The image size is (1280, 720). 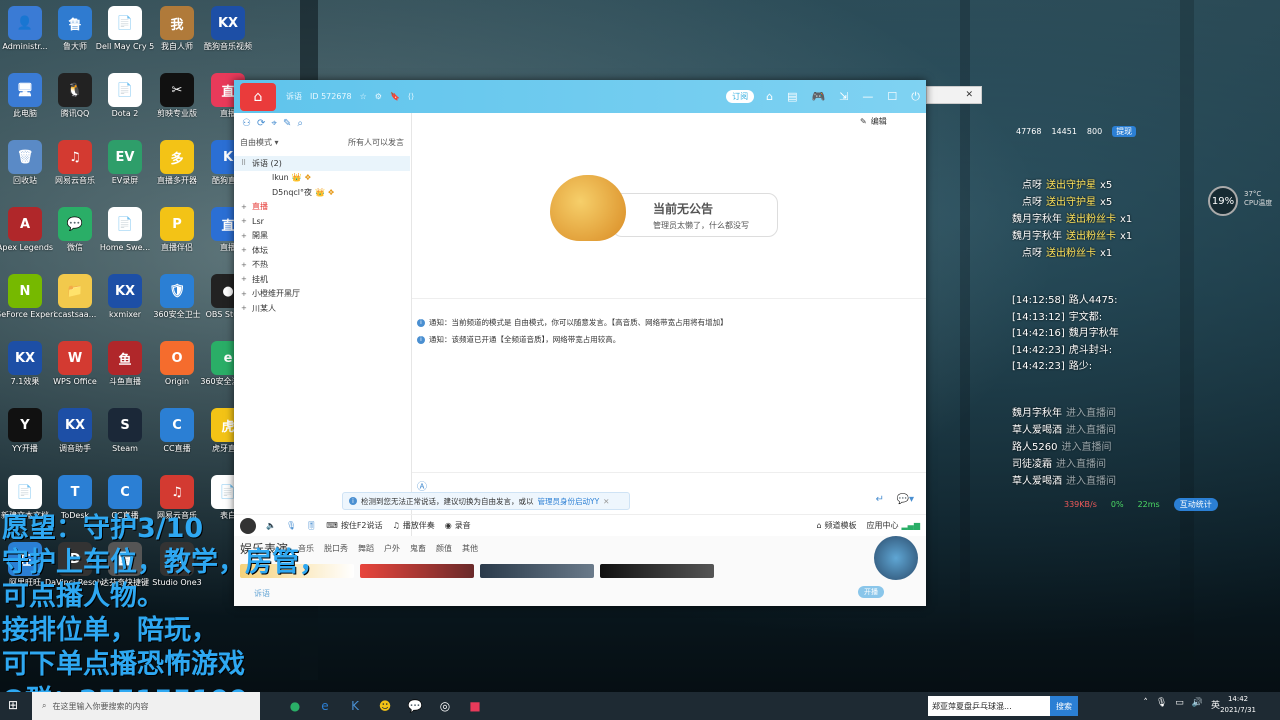 I want to click on network-bar: 339KB/s 0% 22ms 互动统计, so click(x=1141, y=504).